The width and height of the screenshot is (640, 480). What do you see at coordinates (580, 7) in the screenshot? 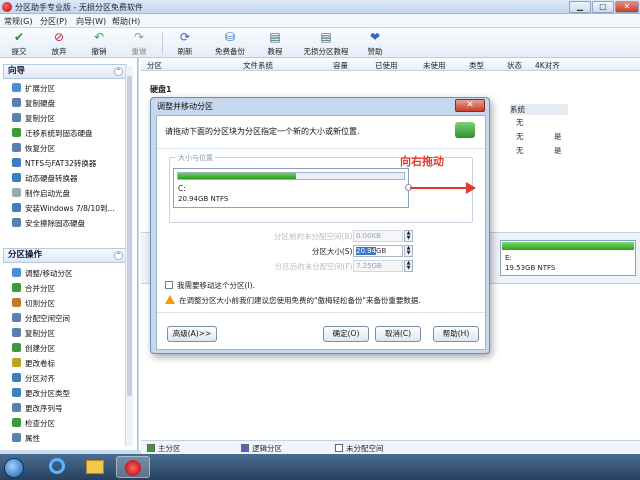
I see `minimize-button: ▁` at bounding box center [580, 7].